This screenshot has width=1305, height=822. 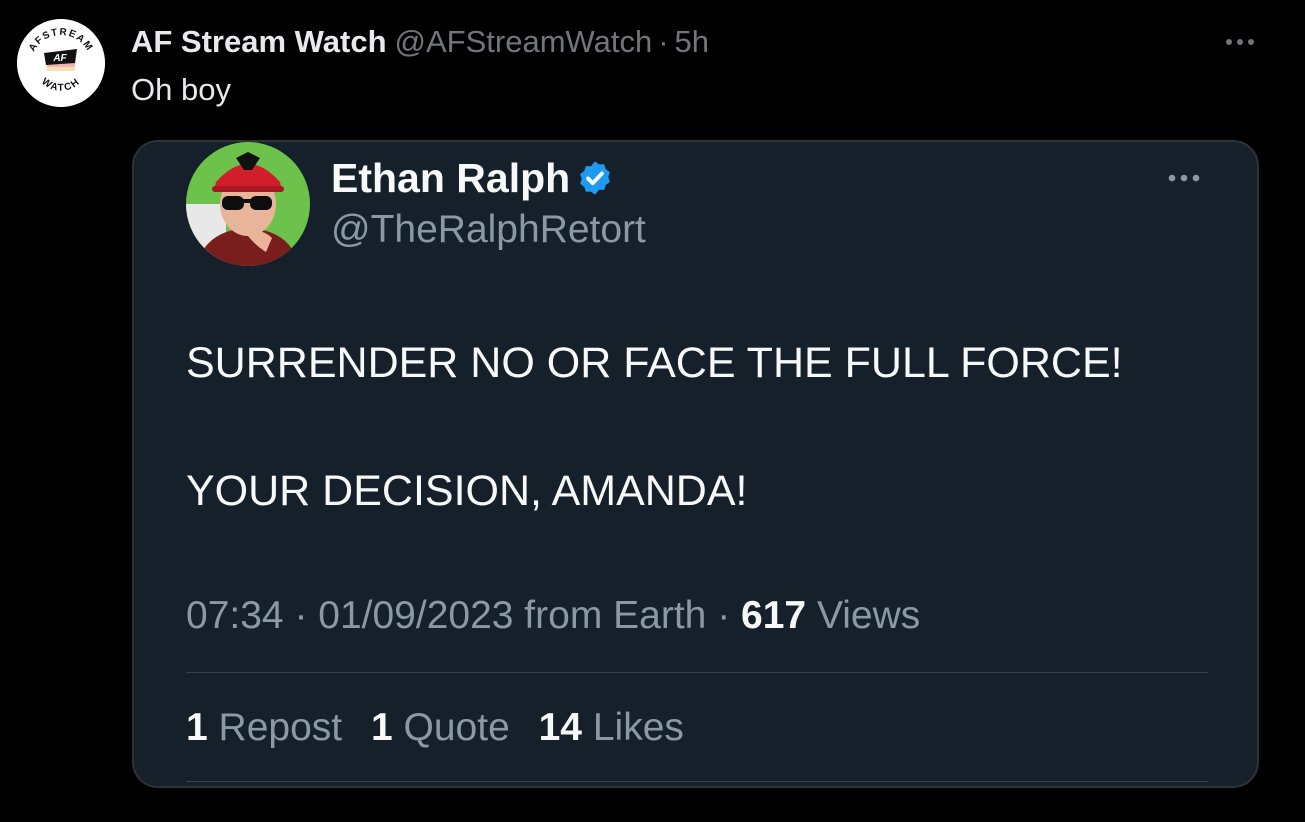 What do you see at coordinates (512, 615) in the screenshot?
I see `embedded-date: 01/09/2023 from Earth` at bounding box center [512, 615].